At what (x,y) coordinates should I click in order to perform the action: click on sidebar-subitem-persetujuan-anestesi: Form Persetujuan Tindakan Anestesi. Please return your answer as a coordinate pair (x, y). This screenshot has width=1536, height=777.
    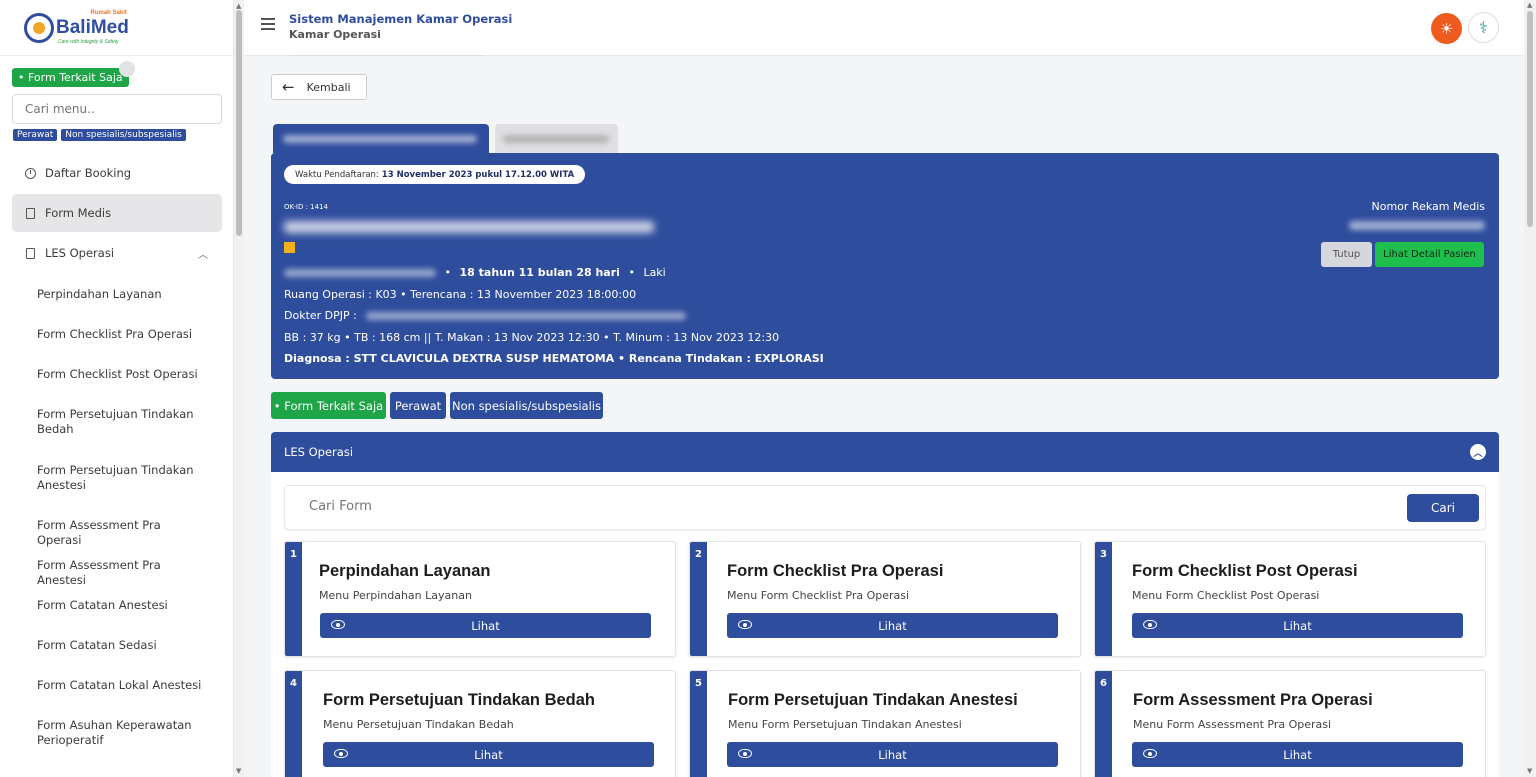
    Looking at the image, I should click on (122, 478).